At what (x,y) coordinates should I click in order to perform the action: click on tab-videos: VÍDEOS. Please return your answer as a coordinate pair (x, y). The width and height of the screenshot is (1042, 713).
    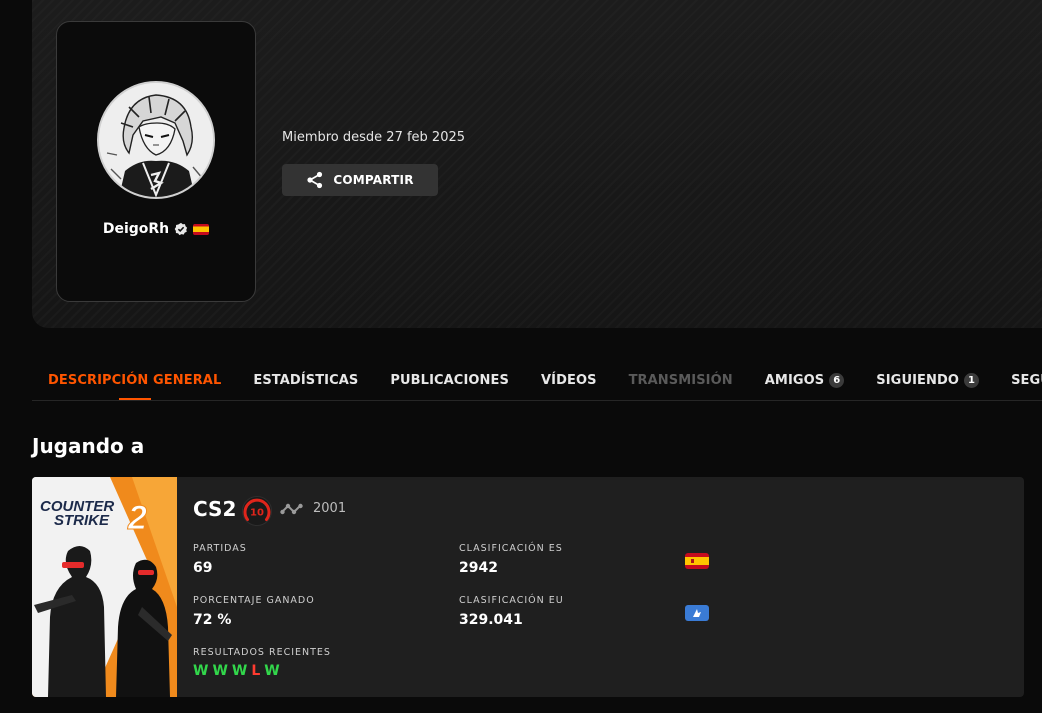
    Looking at the image, I should click on (569, 380).